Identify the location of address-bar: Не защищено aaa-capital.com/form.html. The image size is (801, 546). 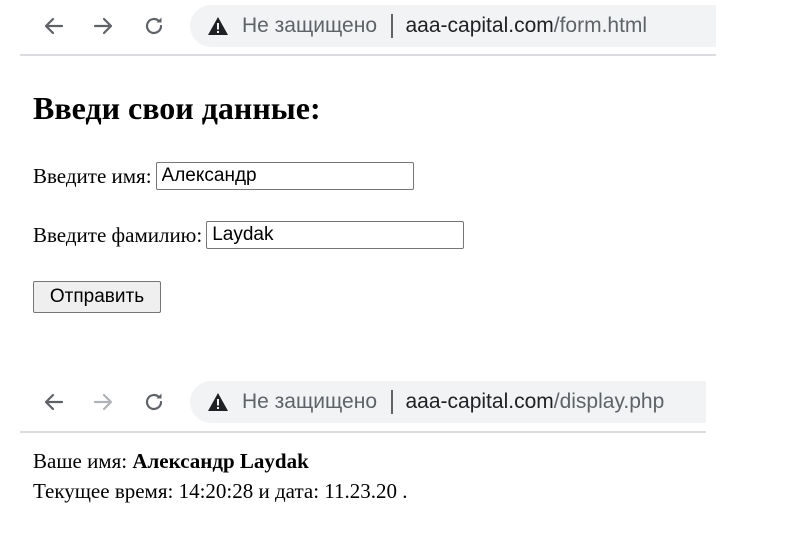
(453, 26).